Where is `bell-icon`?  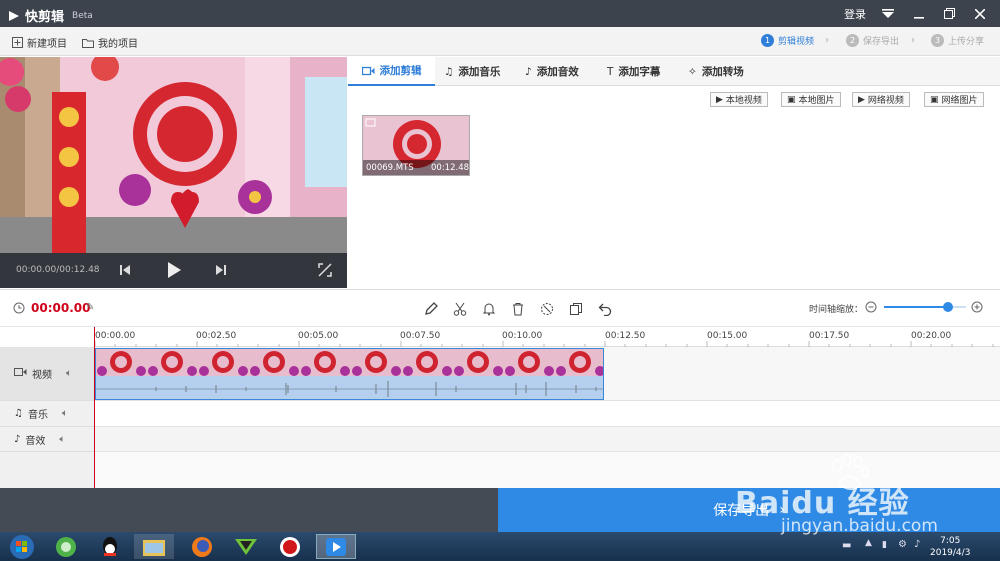
bell-icon is located at coordinates (489, 309).